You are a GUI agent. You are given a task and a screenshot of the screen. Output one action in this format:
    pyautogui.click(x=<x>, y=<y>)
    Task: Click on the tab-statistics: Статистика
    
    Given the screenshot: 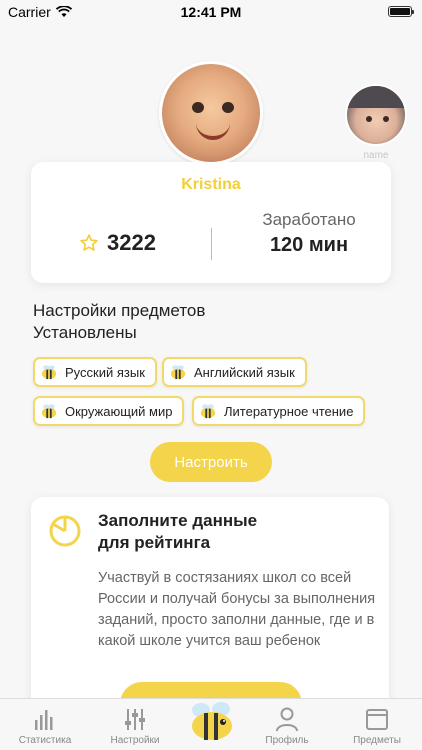 What is the action you would take?
    pyautogui.click(x=45, y=724)
    